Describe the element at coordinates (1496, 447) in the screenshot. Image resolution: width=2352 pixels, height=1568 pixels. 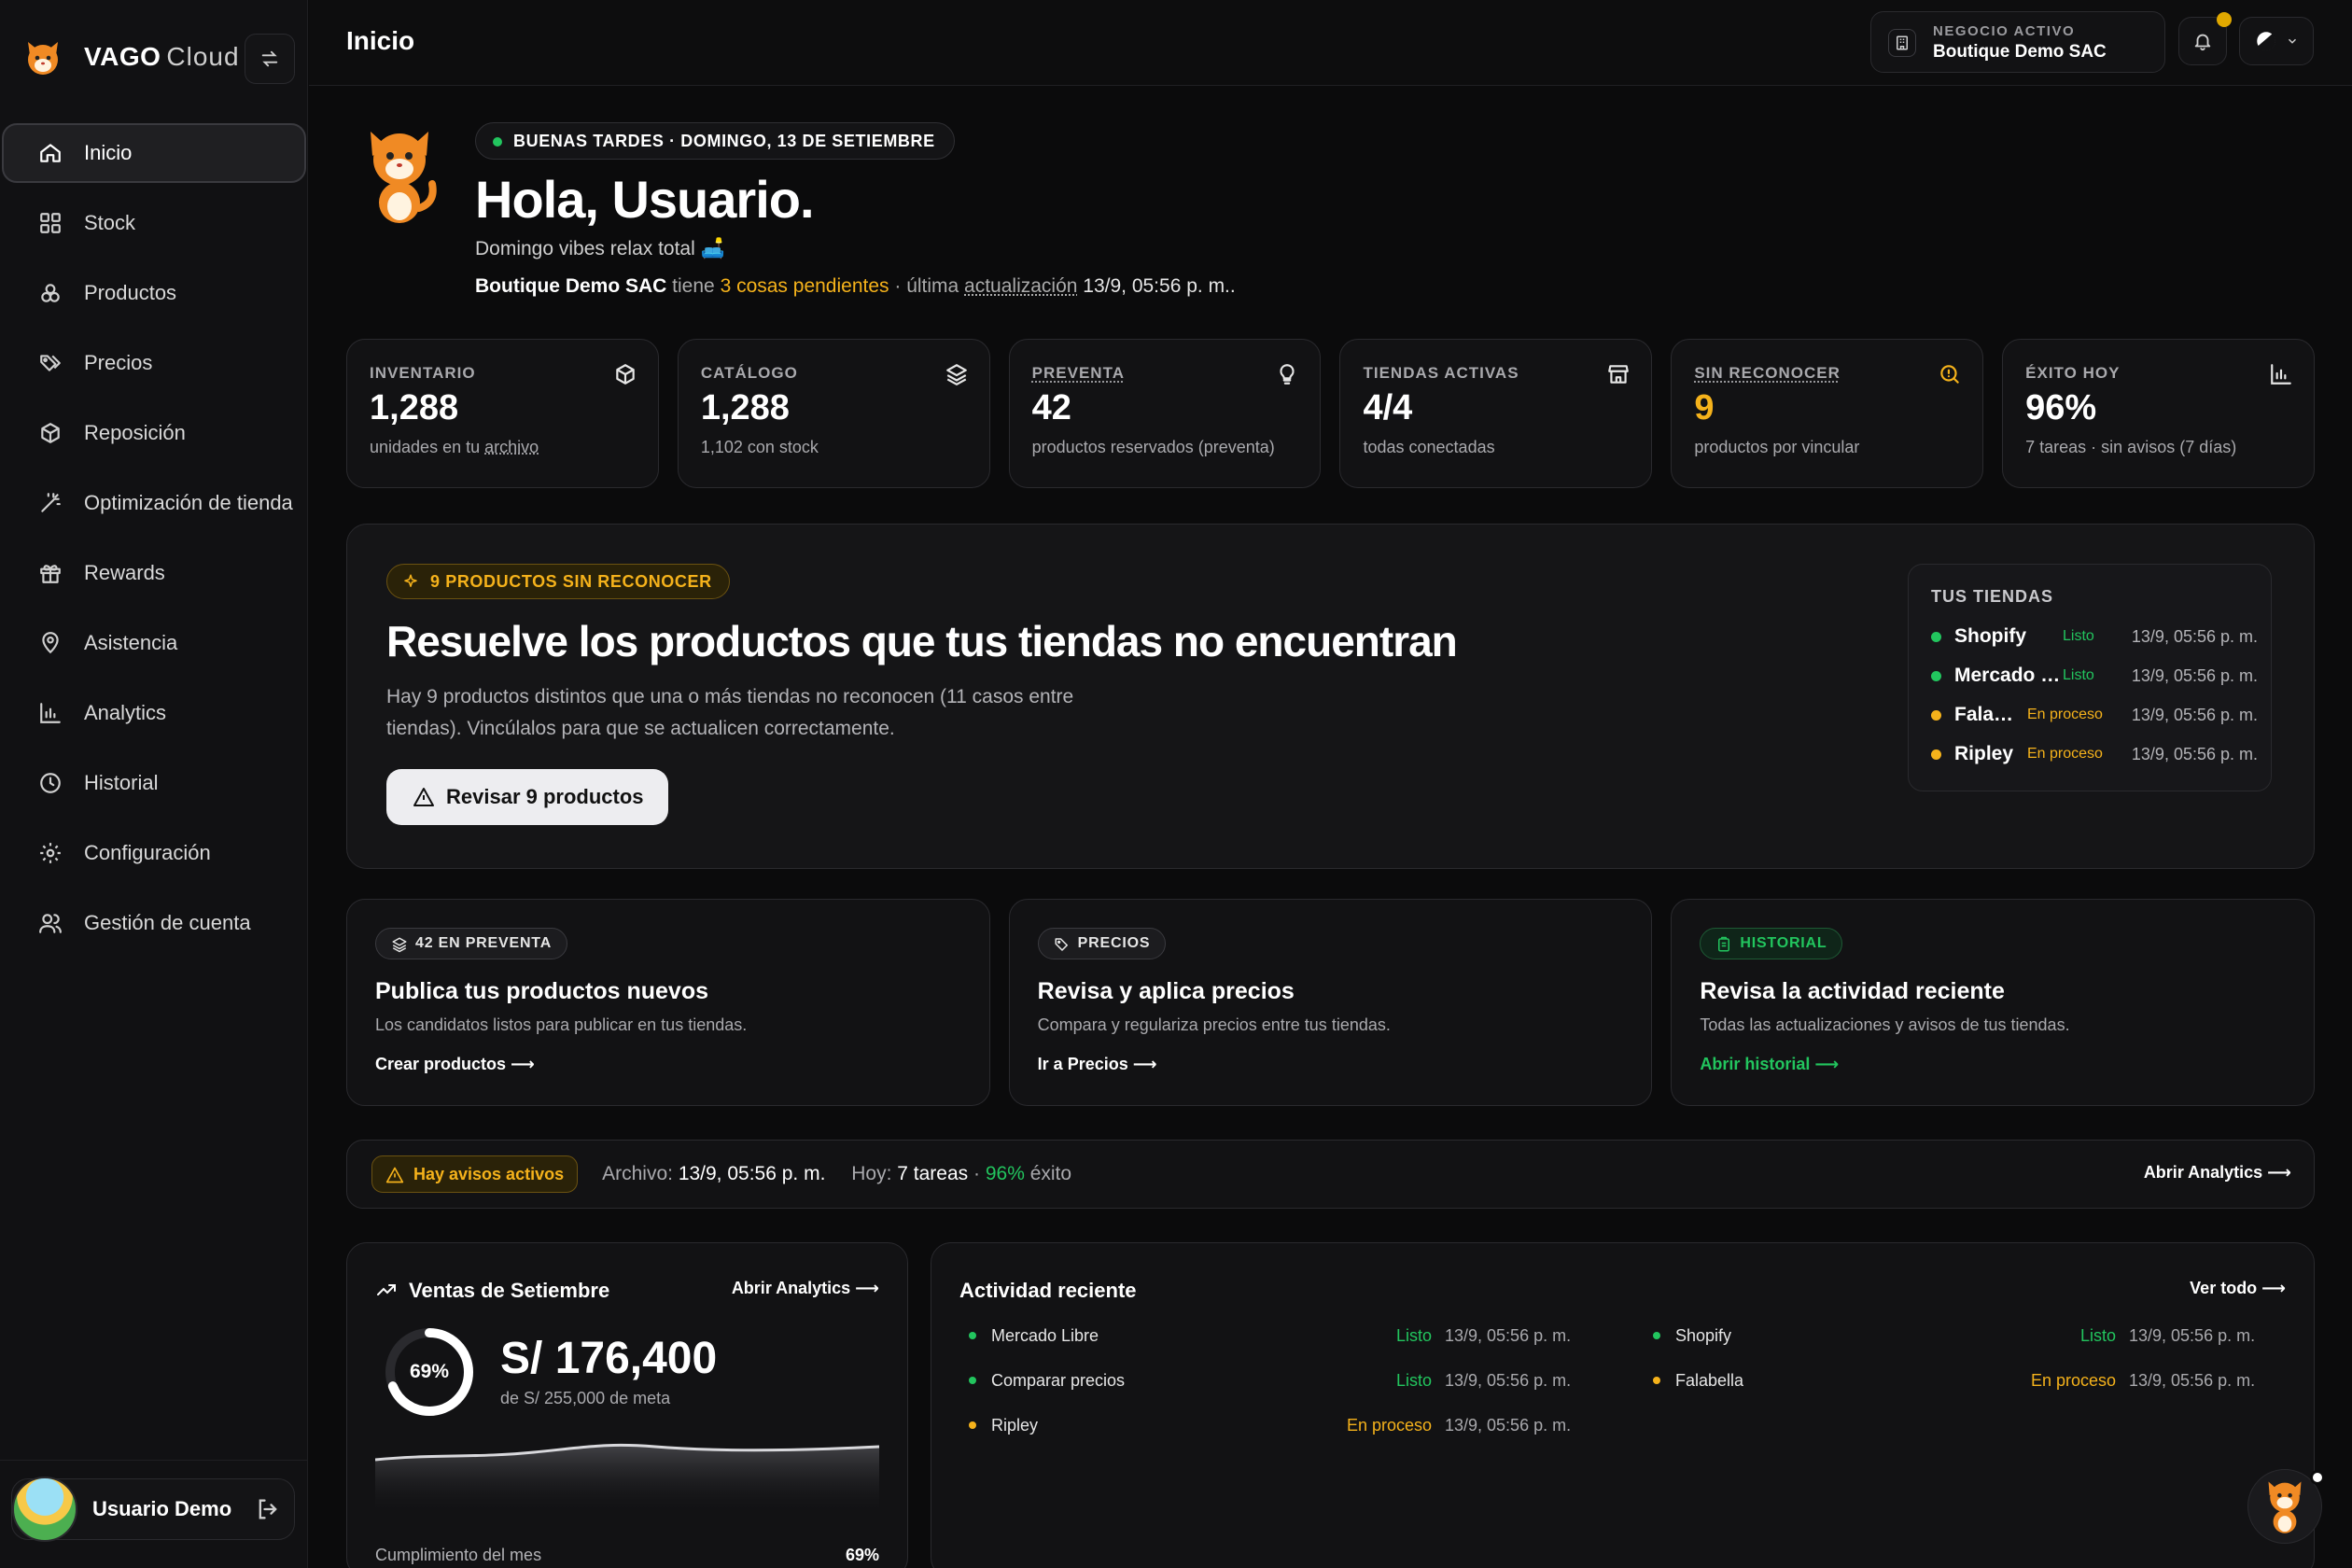
I see `stat-sub: todas conectadas` at that location.